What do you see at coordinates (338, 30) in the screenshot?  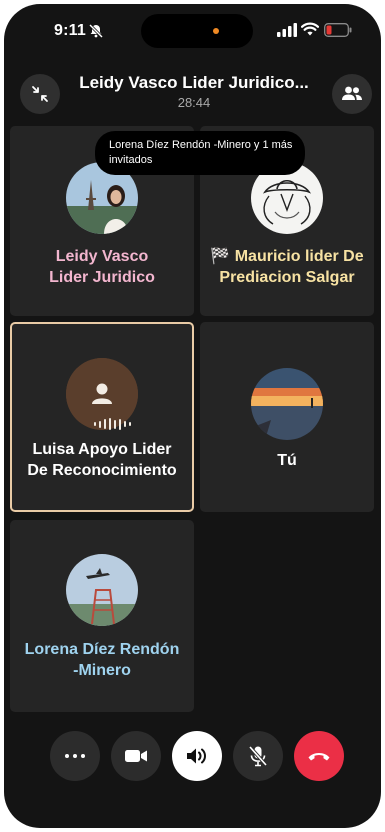 I see `battery-low-icon` at bounding box center [338, 30].